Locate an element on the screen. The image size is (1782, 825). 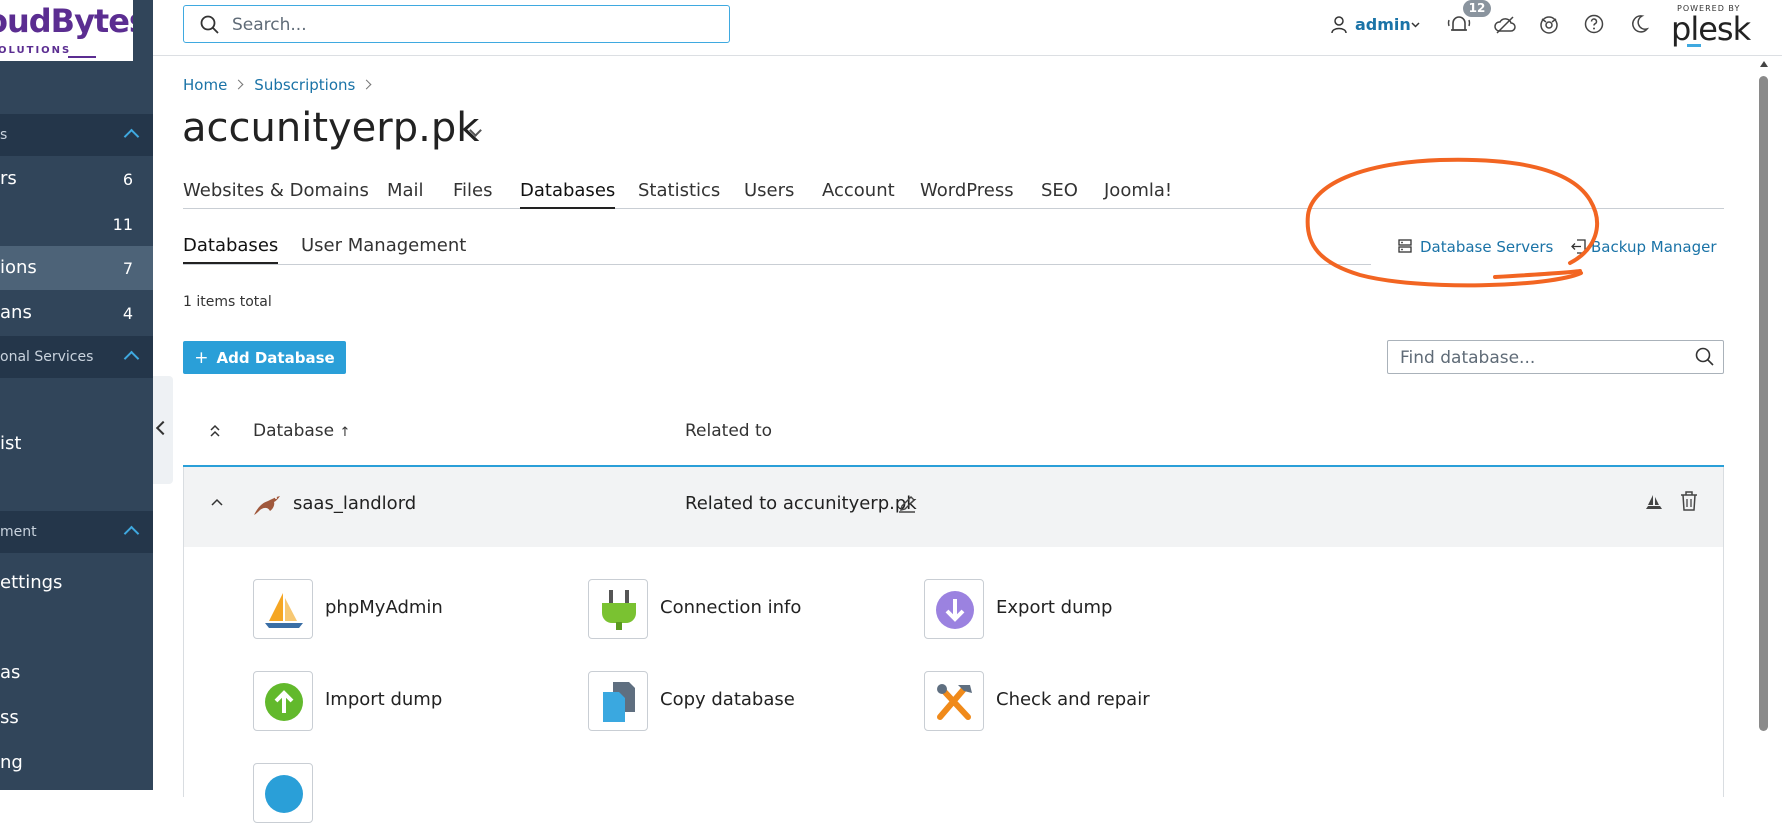
table-row: saas_landlord Related to accunityerp.pk is located at coordinates (953, 507).